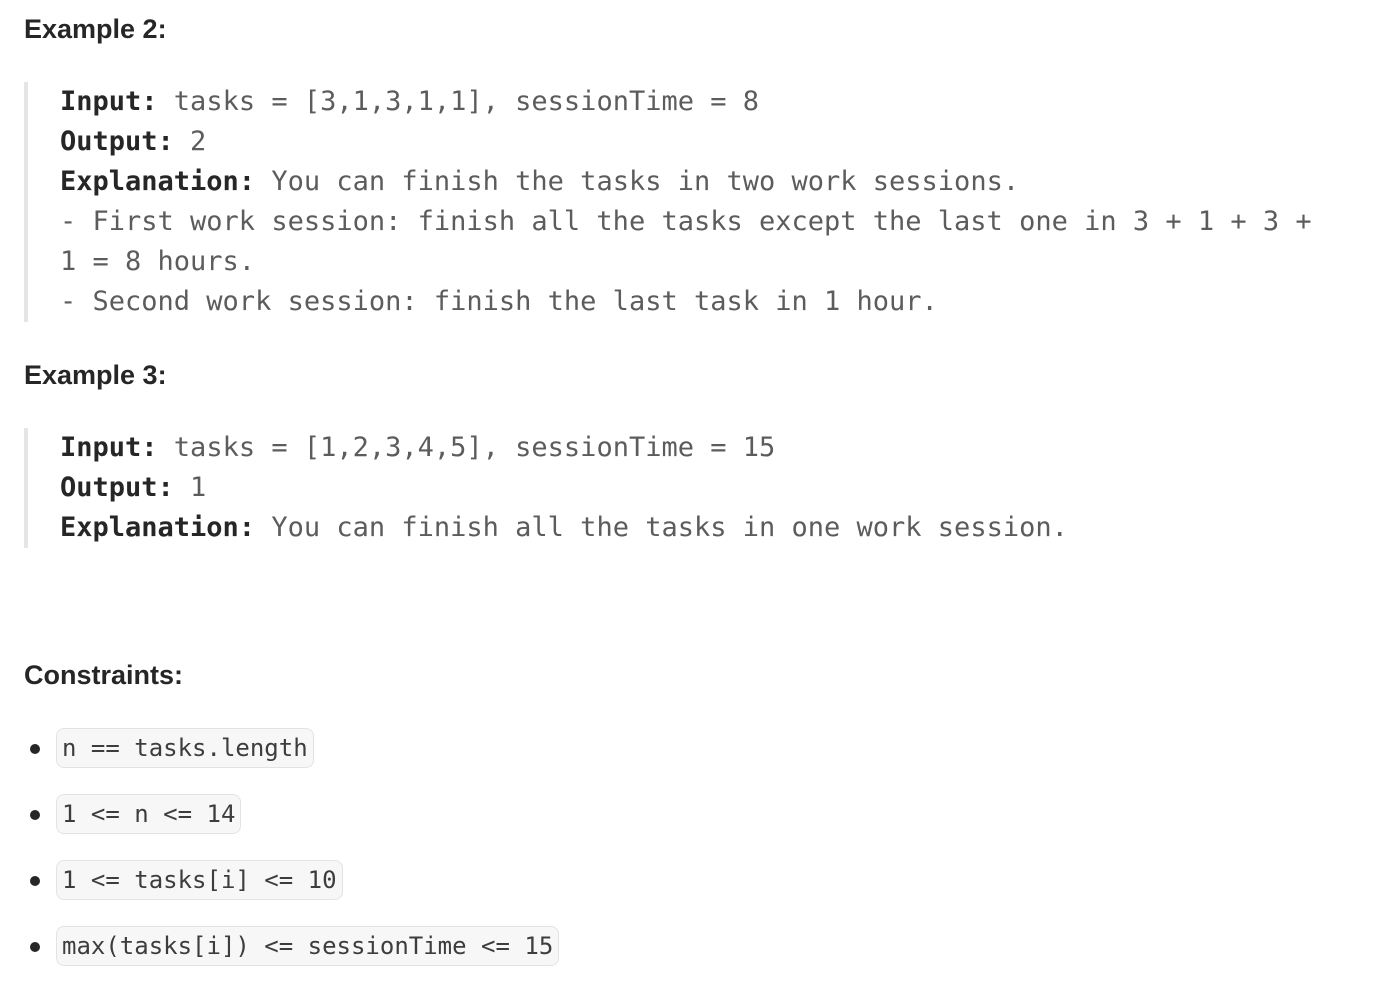 This screenshot has width=1386, height=996. What do you see at coordinates (308, 946) in the screenshot?
I see `constraint-code: max(tasks[i]) <= sessionTime <= 15` at bounding box center [308, 946].